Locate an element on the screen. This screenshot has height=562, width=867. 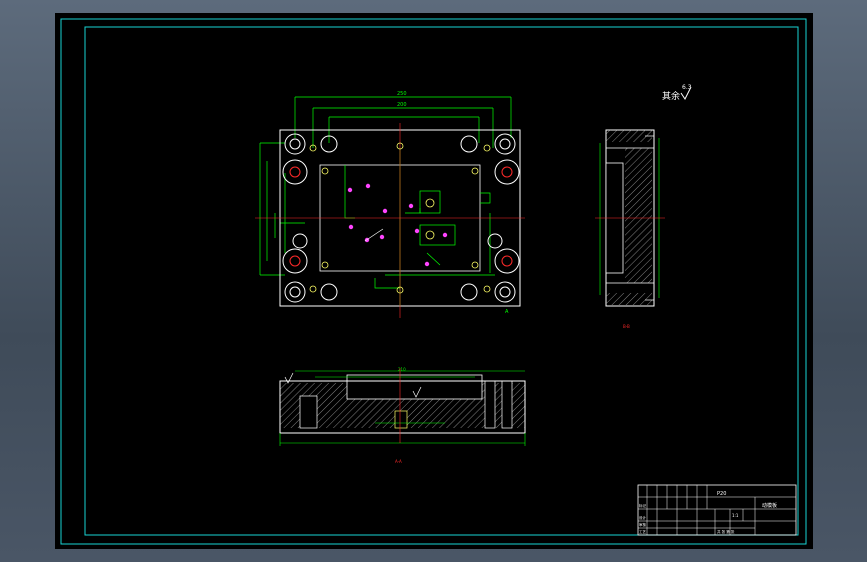
title-row-3: 审核 is located at coordinates (643, 524).